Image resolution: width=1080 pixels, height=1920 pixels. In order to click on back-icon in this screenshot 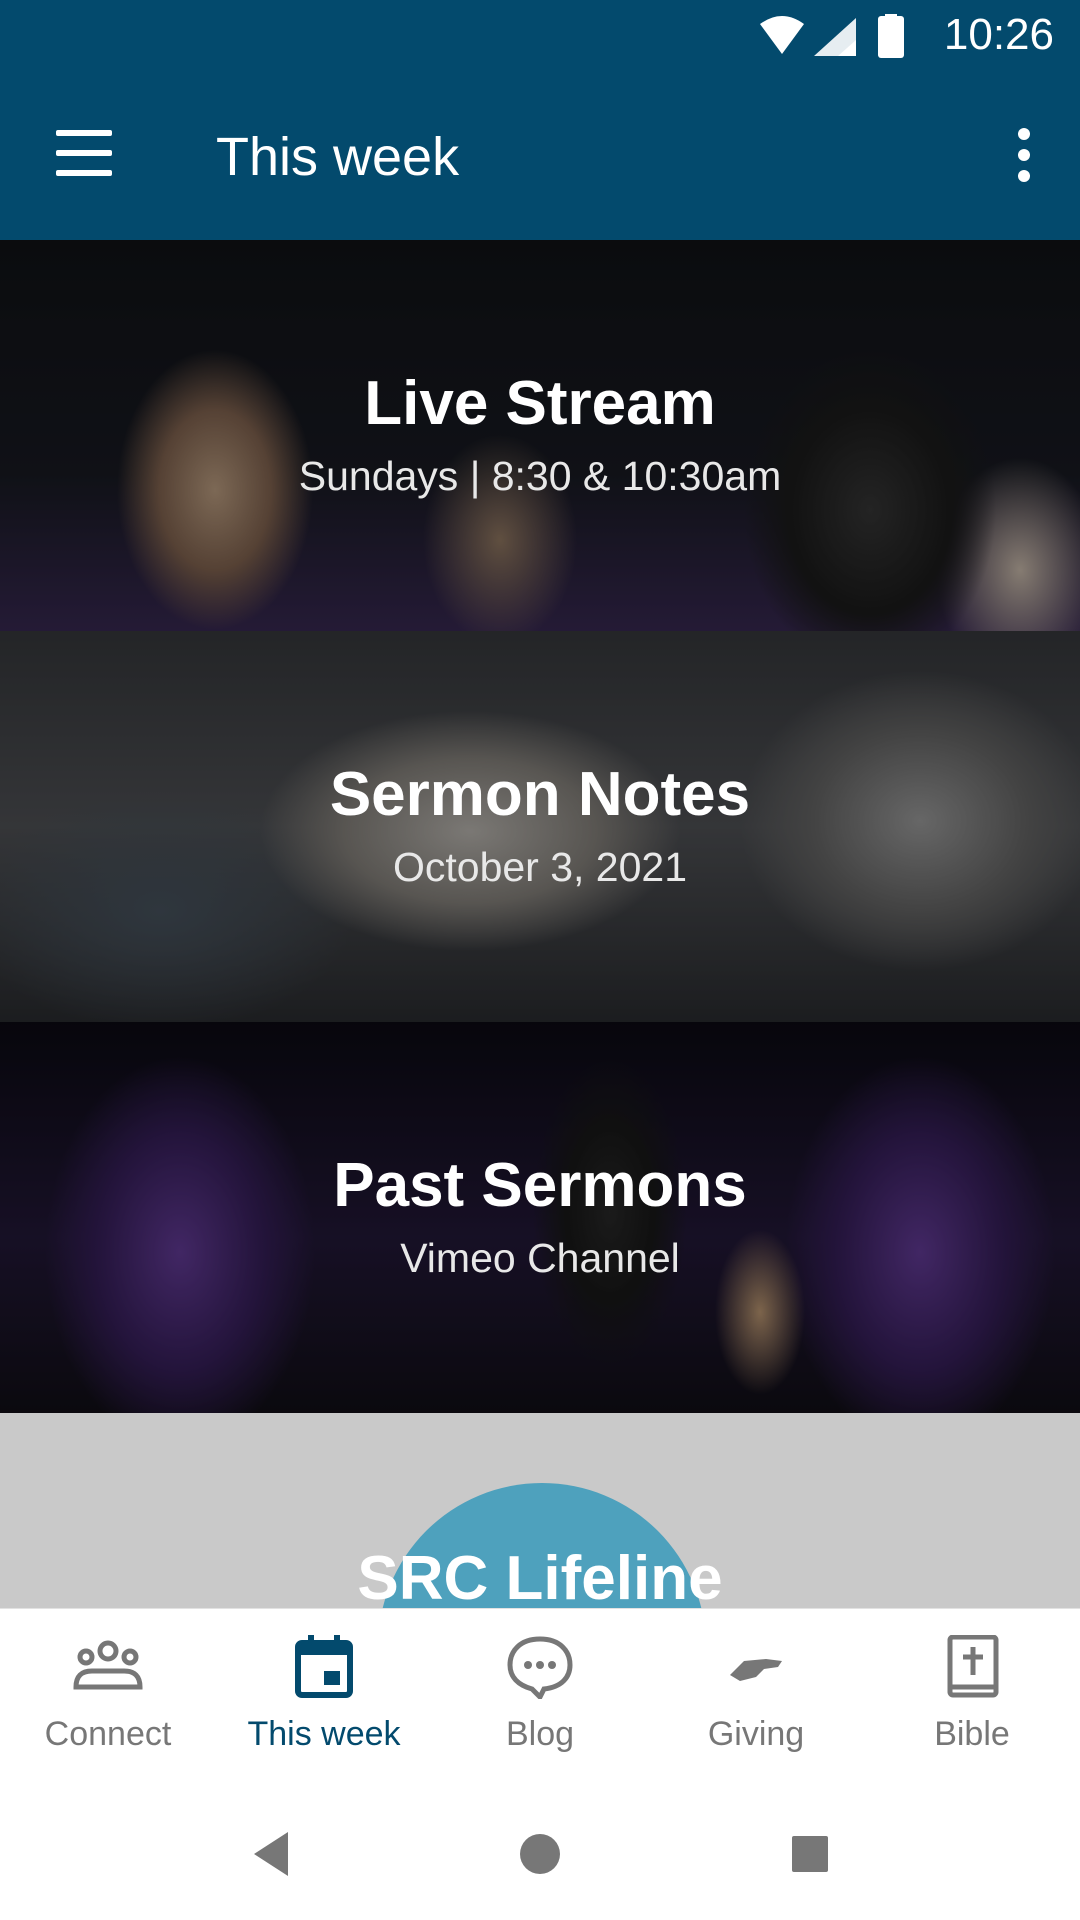, I will do `click(276, 1854)`.